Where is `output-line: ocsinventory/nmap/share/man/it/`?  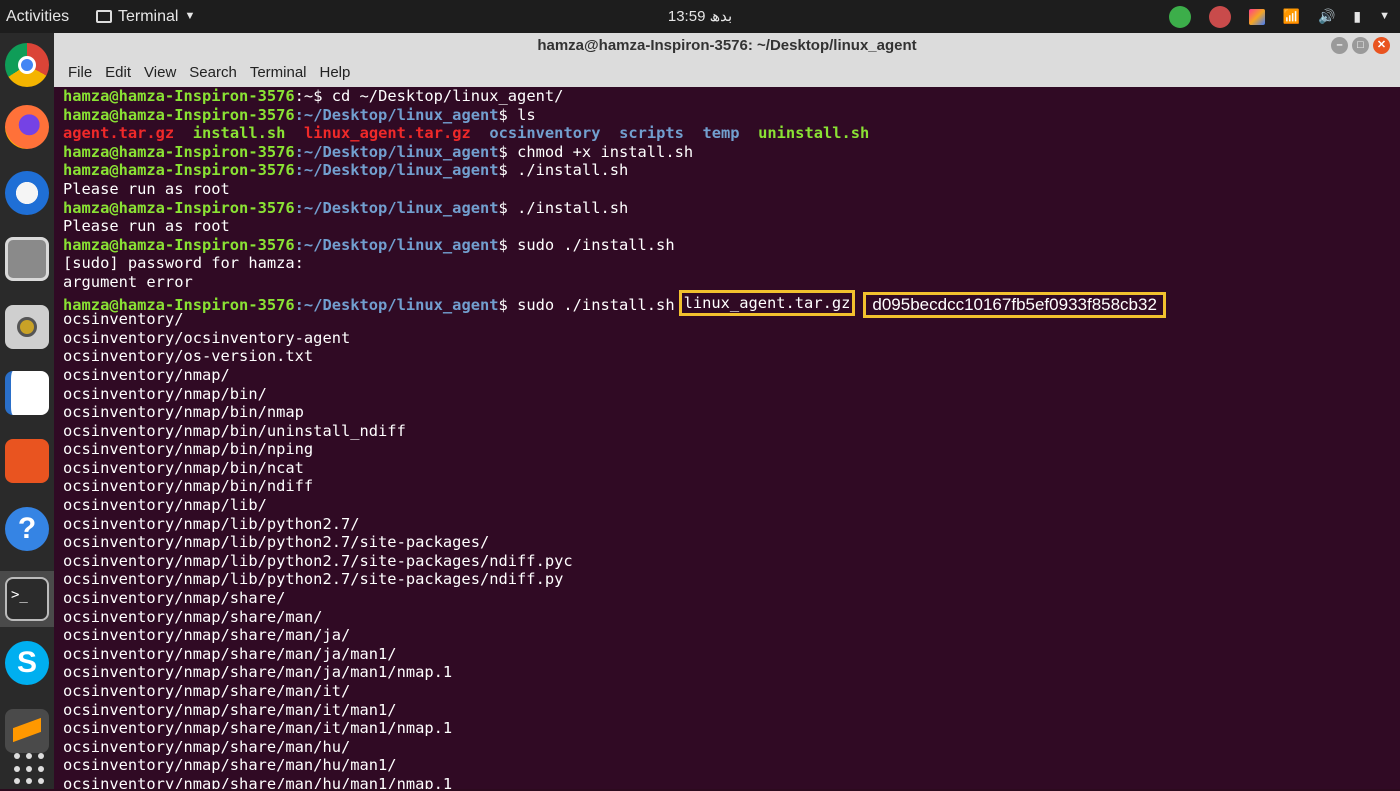
output-line: ocsinventory/nmap/share/man/it/ is located at coordinates (207, 691).